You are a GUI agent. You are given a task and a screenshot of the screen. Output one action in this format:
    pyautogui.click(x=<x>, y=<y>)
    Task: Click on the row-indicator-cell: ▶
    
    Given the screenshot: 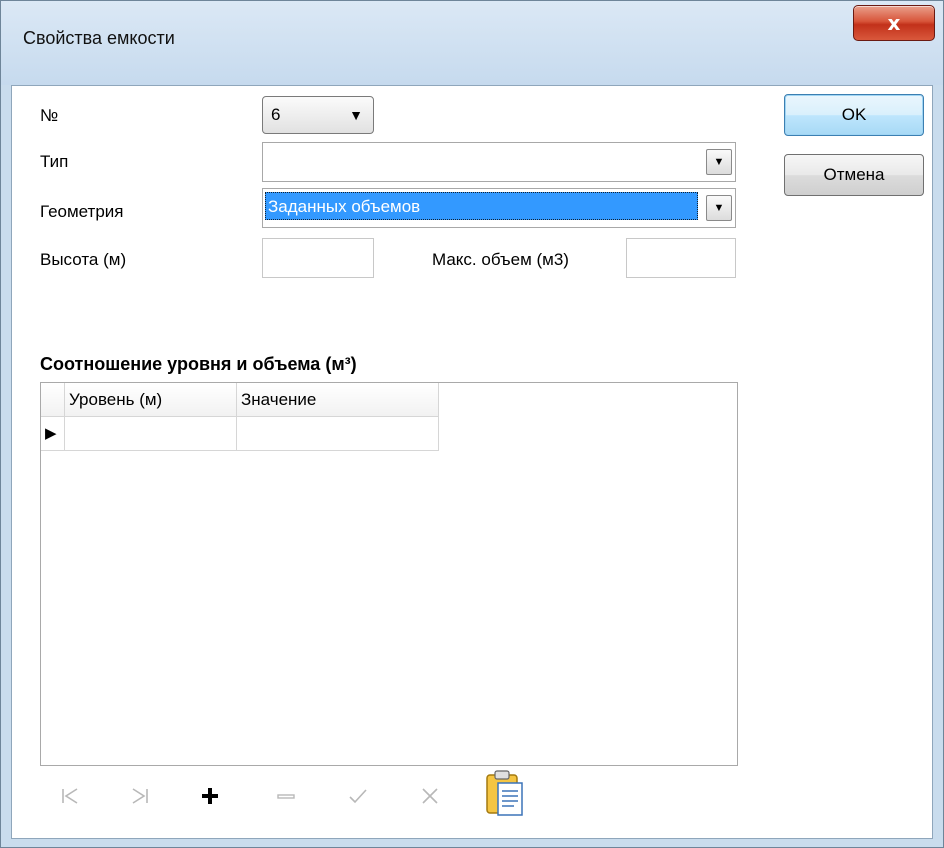 What is the action you would take?
    pyautogui.click(x=53, y=434)
    